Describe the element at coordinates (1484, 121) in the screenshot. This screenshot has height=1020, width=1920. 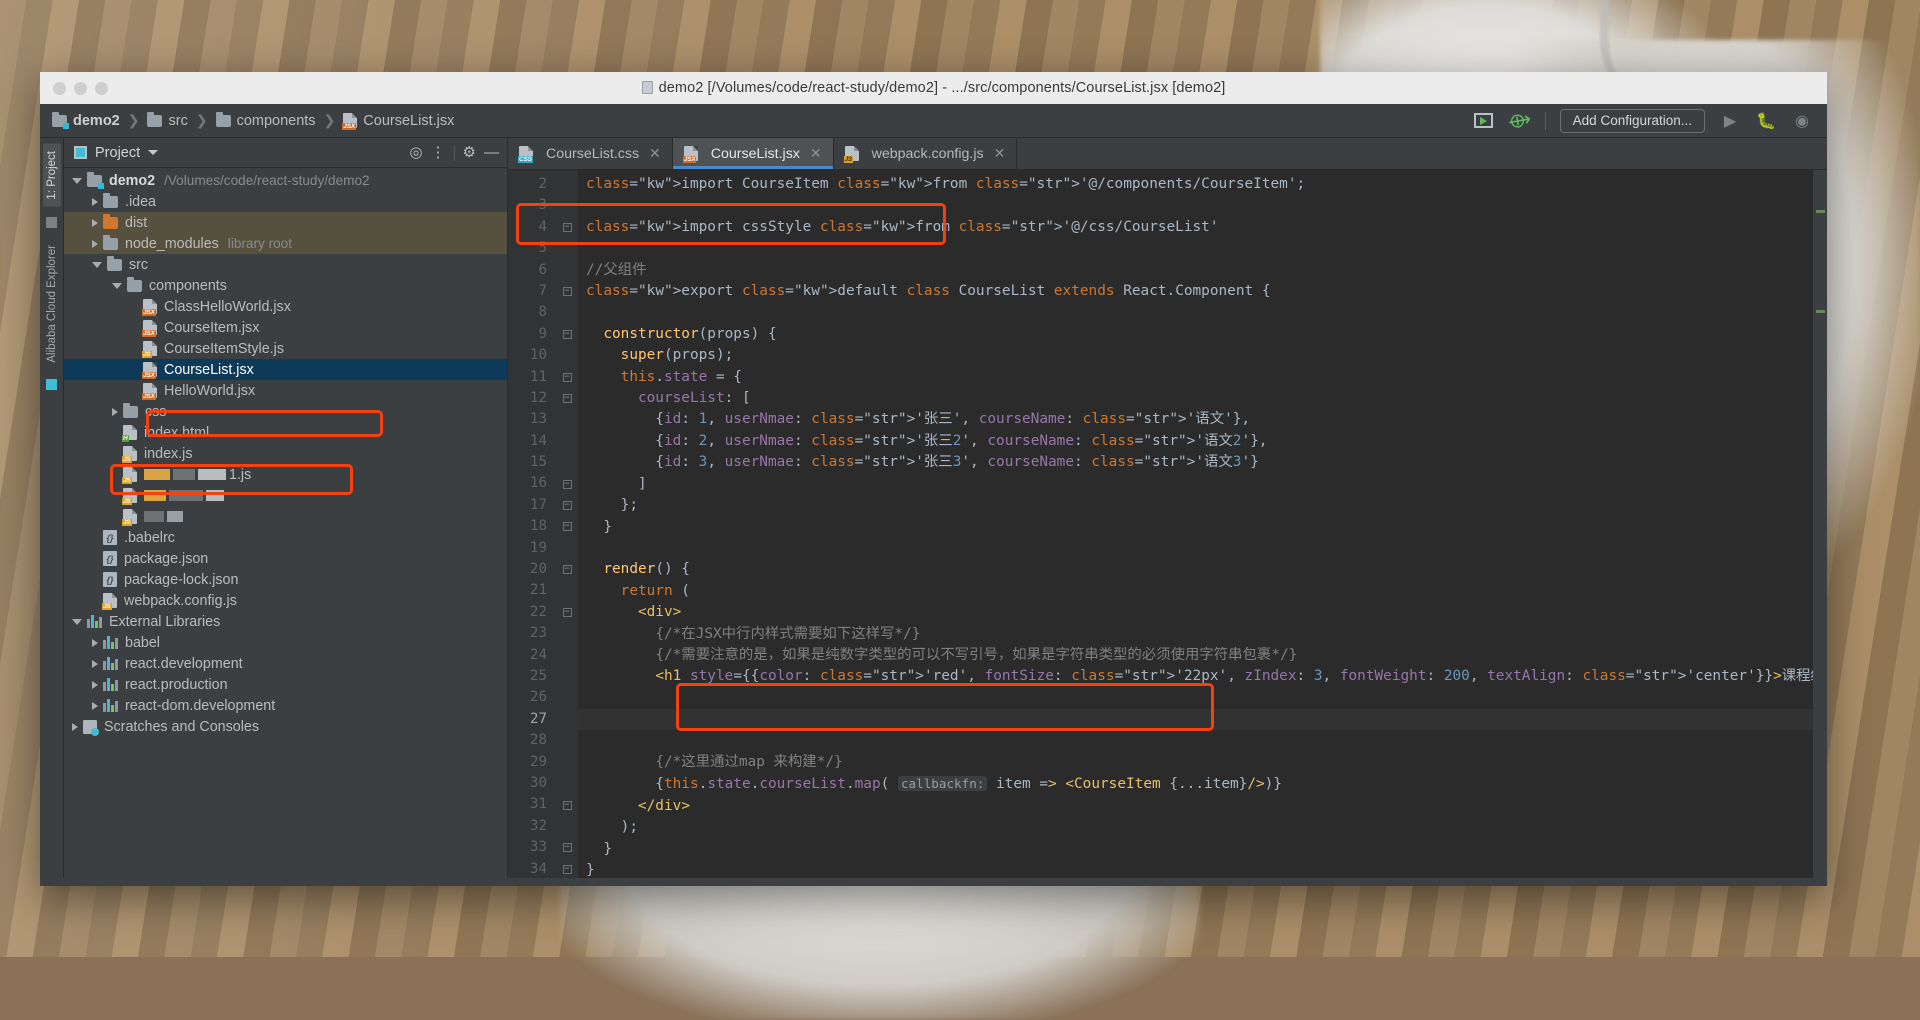
I see `run-window-icon` at that location.